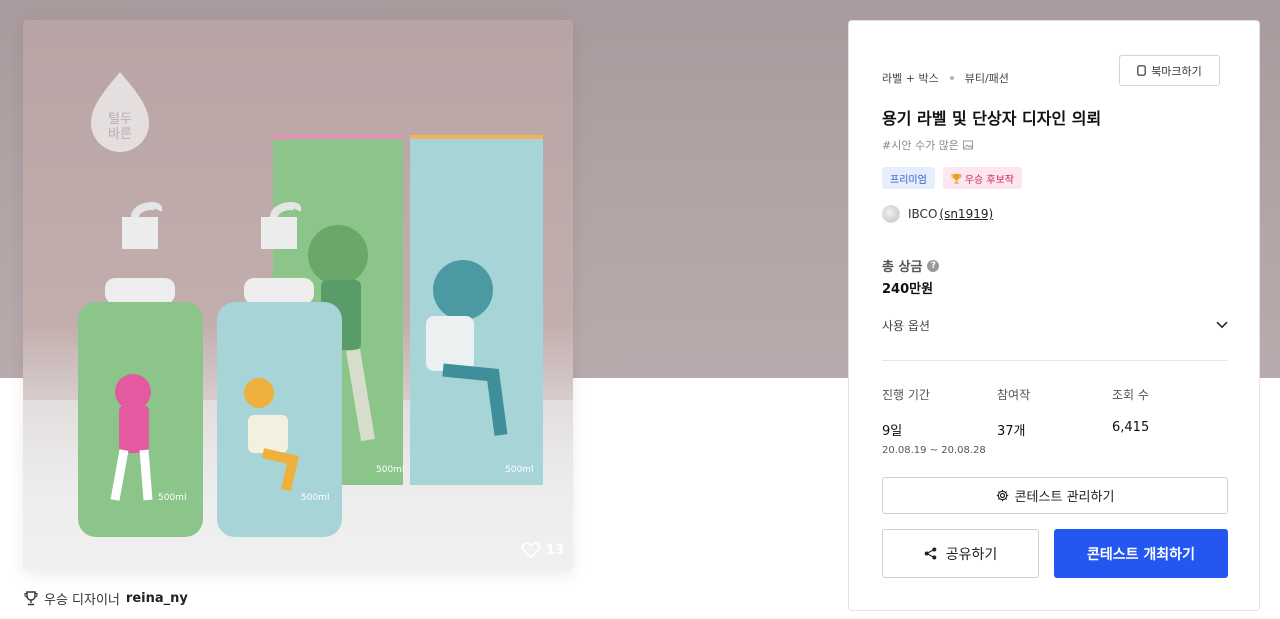  I want to click on stat-duration: 진행 기간 9일 20.08.19 ~ 20.08.28, so click(939, 421).